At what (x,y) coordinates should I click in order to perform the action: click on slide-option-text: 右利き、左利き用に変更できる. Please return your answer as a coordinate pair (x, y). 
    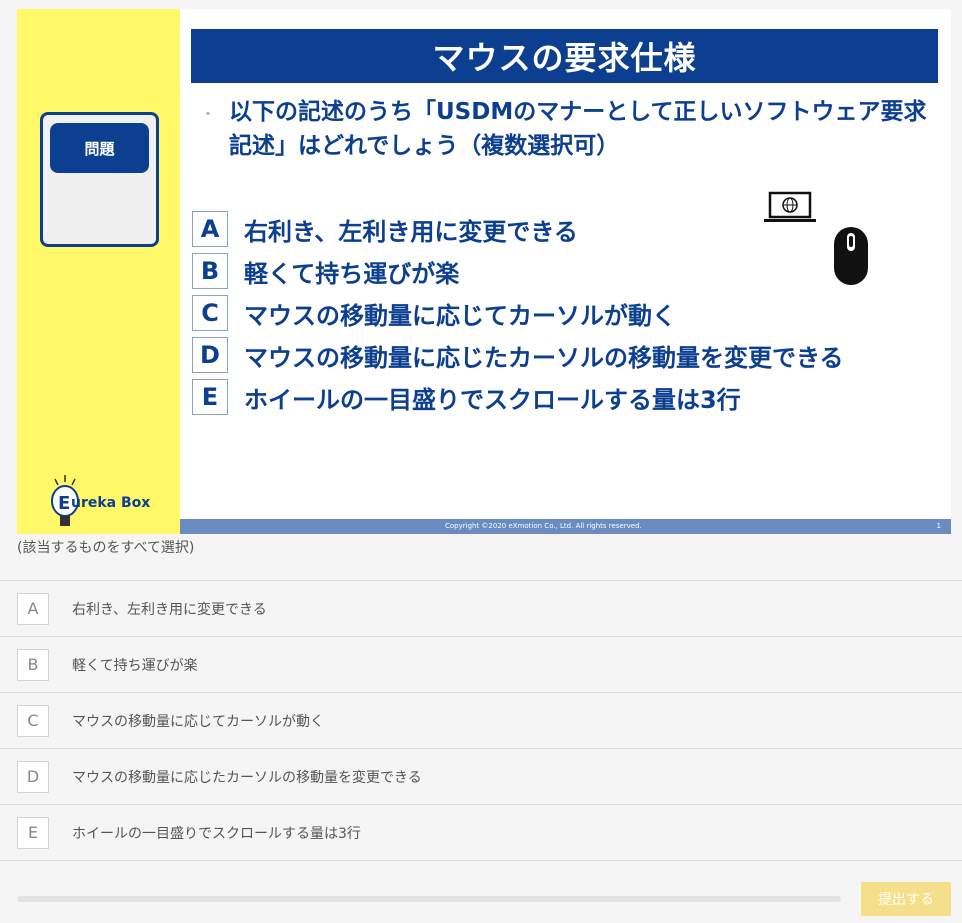
    Looking at the image, I should click on (411, 231).